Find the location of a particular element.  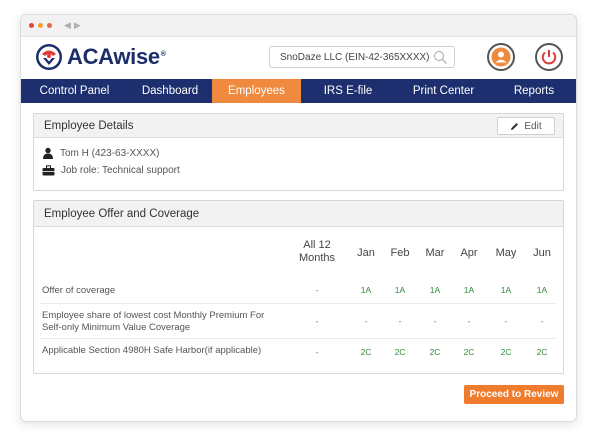

browser-chrome: ◀ ▶ is located at coordinates (298, 26).